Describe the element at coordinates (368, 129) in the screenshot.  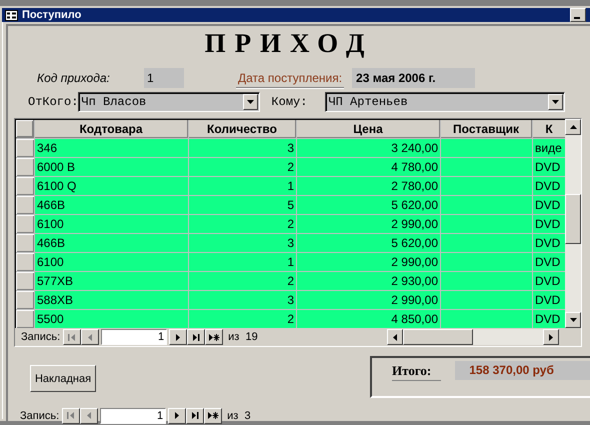
I see `column-header: Цена` at that location.